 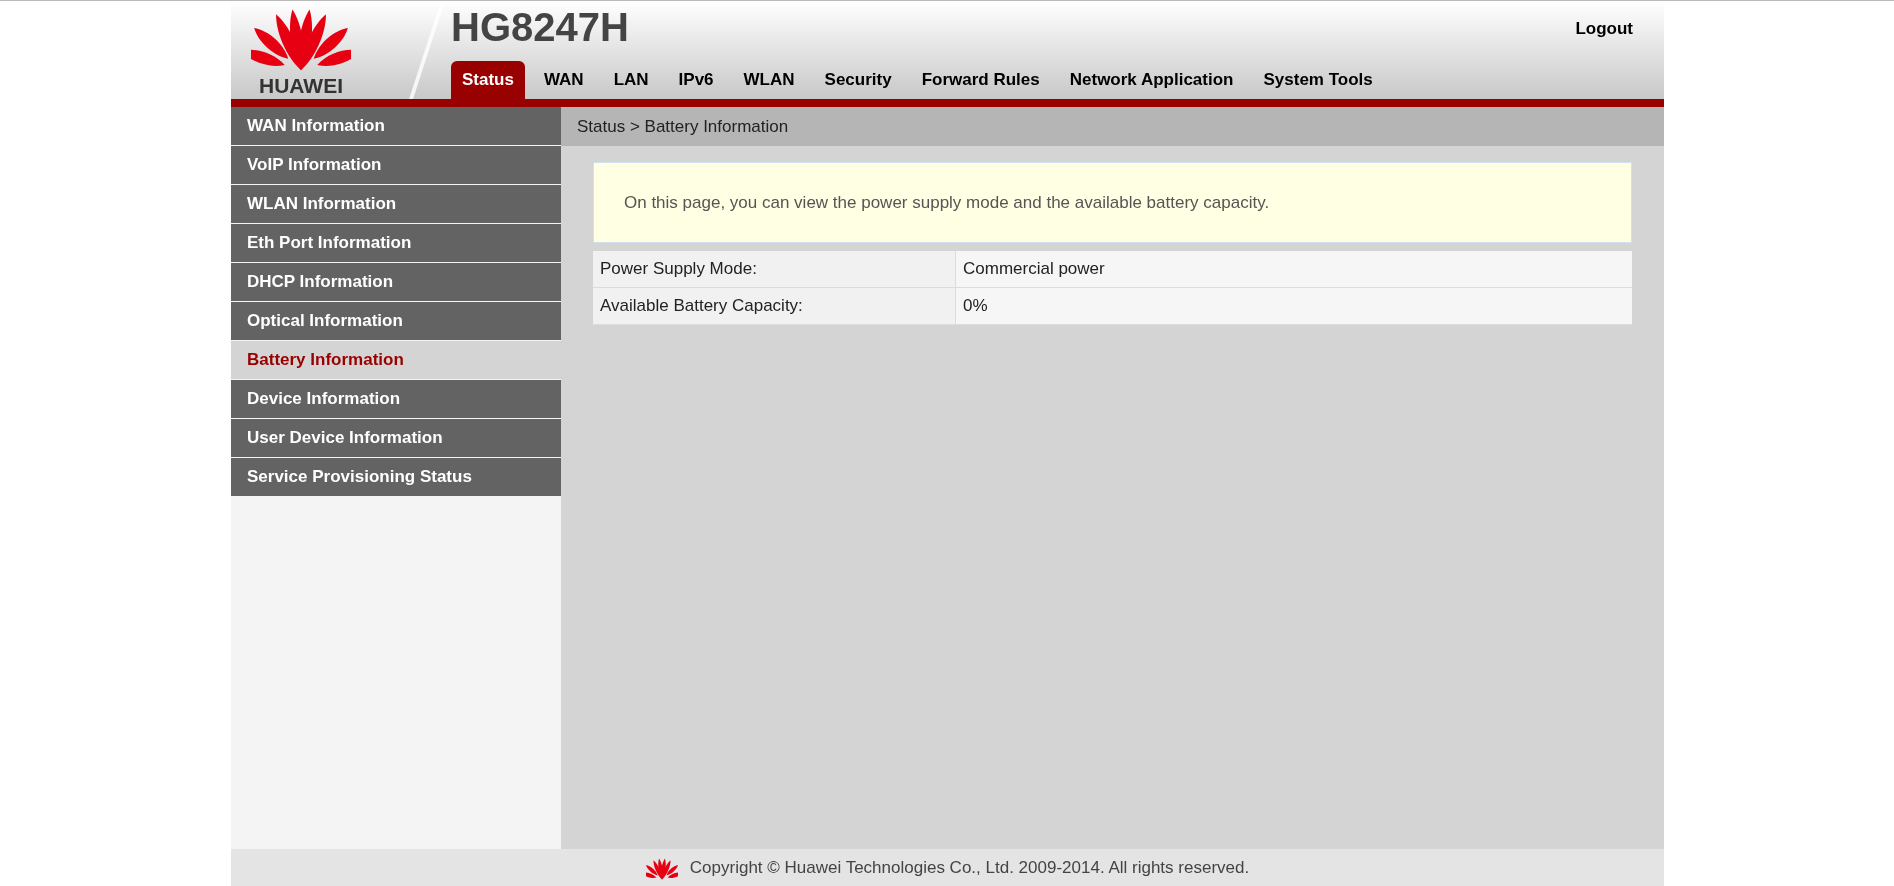 I want to click on nav-tab: Security, so click(x=858, y=80).